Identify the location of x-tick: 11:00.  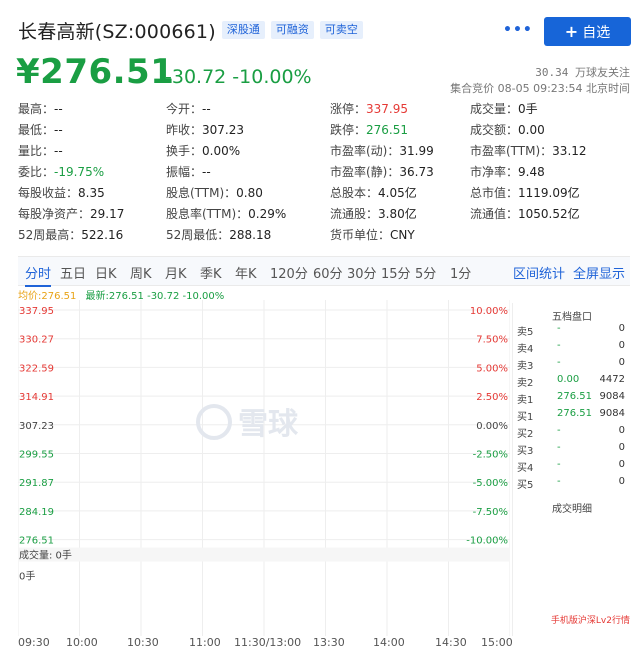
(205, 642).